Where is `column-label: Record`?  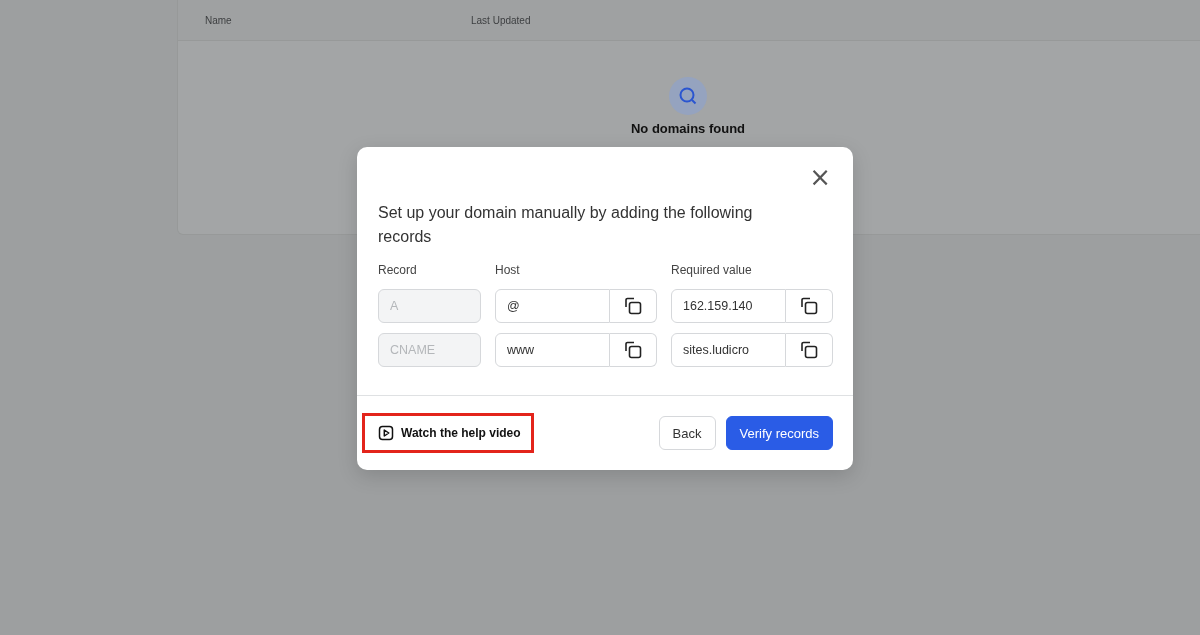 column-label: Record is located at coordinates (397, 270).